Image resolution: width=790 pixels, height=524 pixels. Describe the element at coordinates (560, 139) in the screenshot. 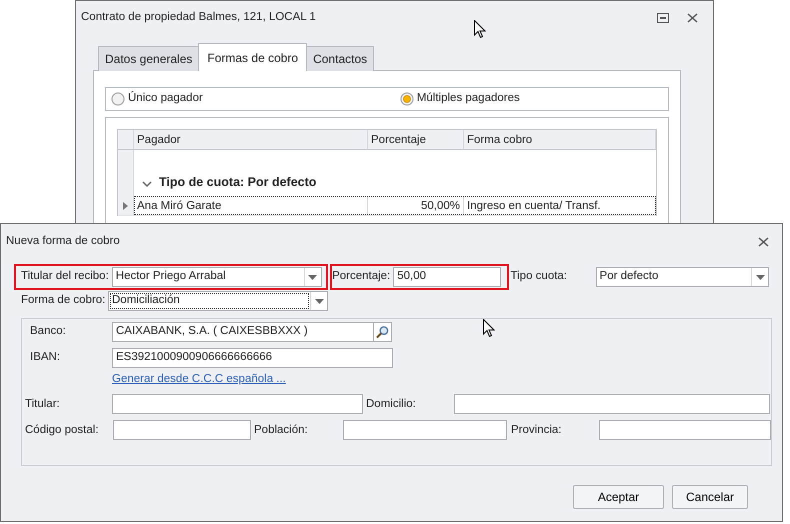

I see `column-header: Forma cobro` at that location.